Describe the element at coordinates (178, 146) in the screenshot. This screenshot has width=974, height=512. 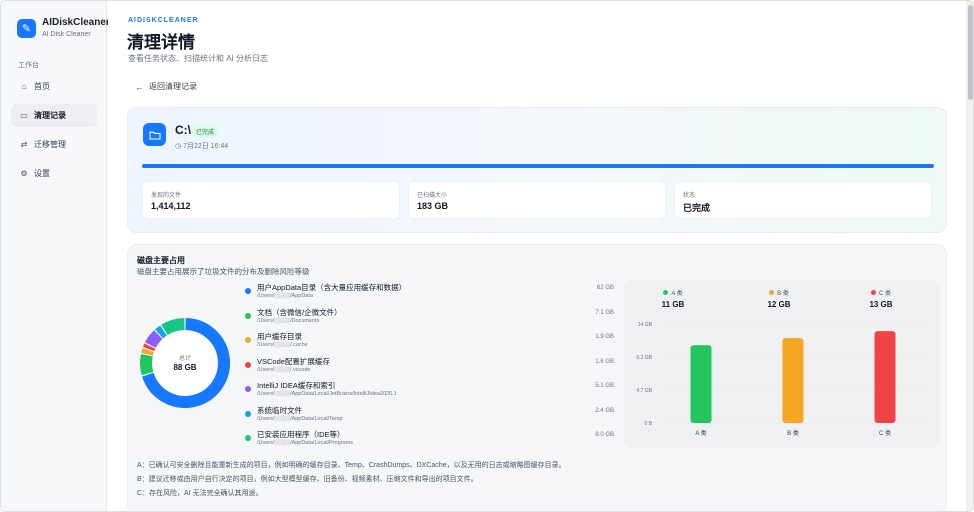
I see `clock-icon: ◷` at that location.